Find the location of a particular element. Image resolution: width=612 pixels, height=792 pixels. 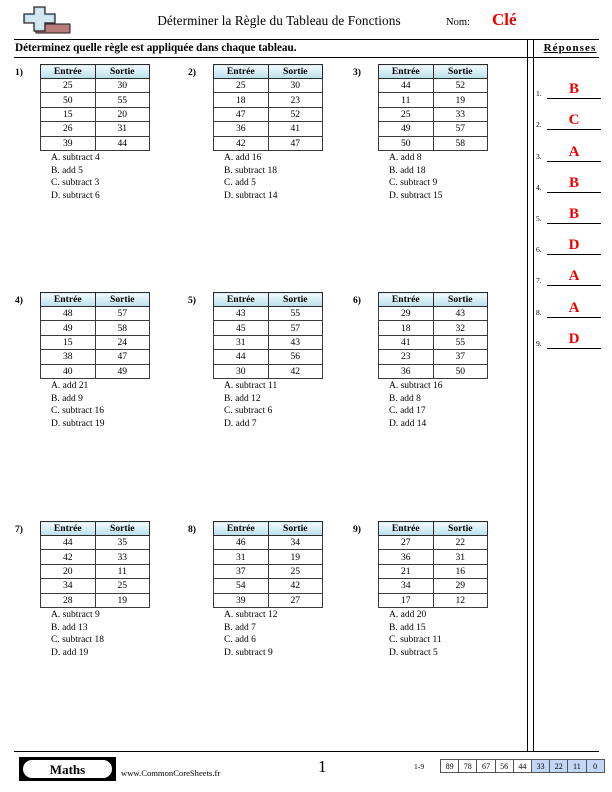

cell-input: 44 is located at coordinates (241, 357).